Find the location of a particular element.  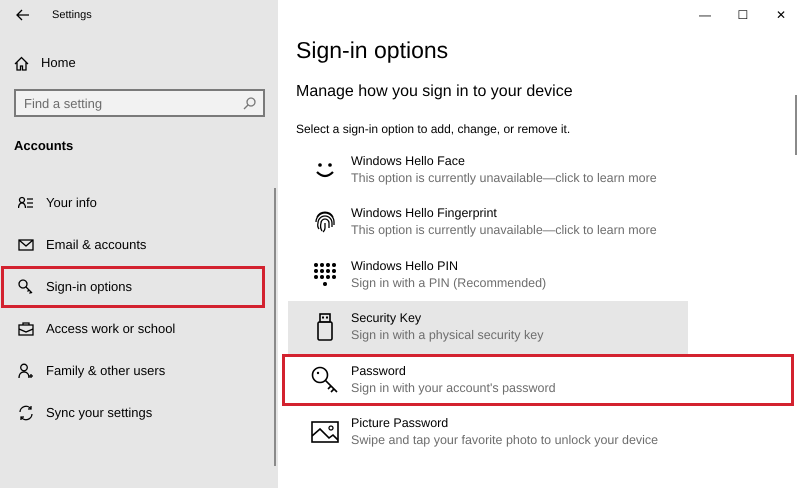

sidebar-item: Sign-in options is located at coordinates (133, 287).